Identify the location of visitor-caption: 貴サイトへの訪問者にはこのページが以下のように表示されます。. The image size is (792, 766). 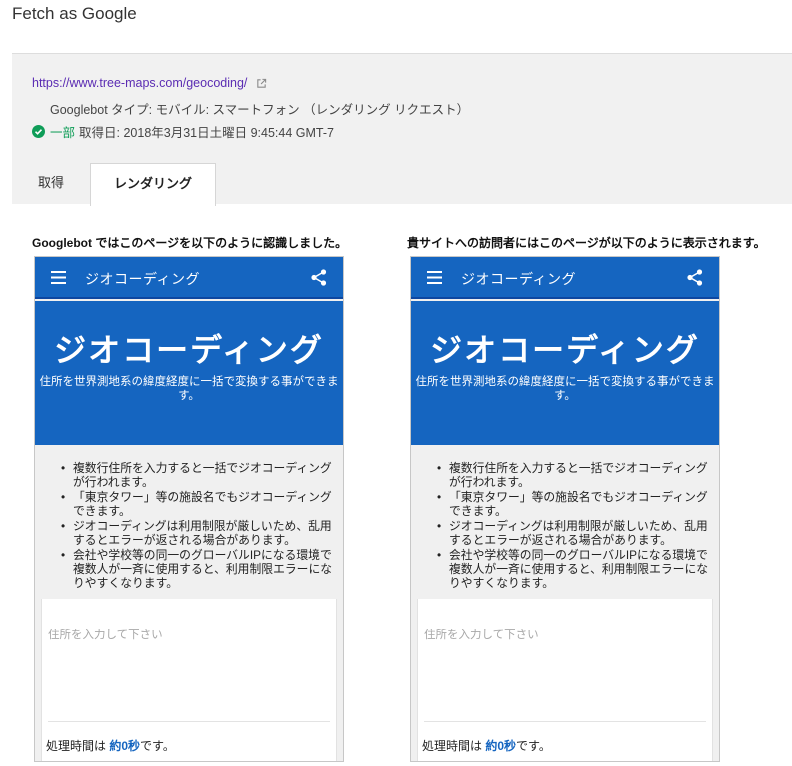
(586, 243).